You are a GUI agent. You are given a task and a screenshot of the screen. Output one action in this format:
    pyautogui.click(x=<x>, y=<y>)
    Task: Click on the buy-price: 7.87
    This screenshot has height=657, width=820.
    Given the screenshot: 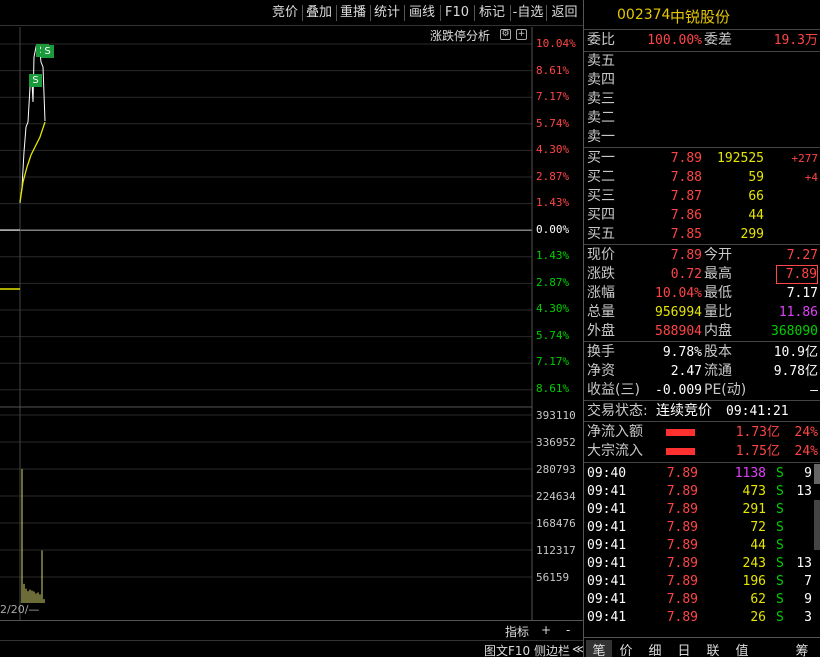 What is the action you would take?
    pyautogui.click(x=686, y=196)
    